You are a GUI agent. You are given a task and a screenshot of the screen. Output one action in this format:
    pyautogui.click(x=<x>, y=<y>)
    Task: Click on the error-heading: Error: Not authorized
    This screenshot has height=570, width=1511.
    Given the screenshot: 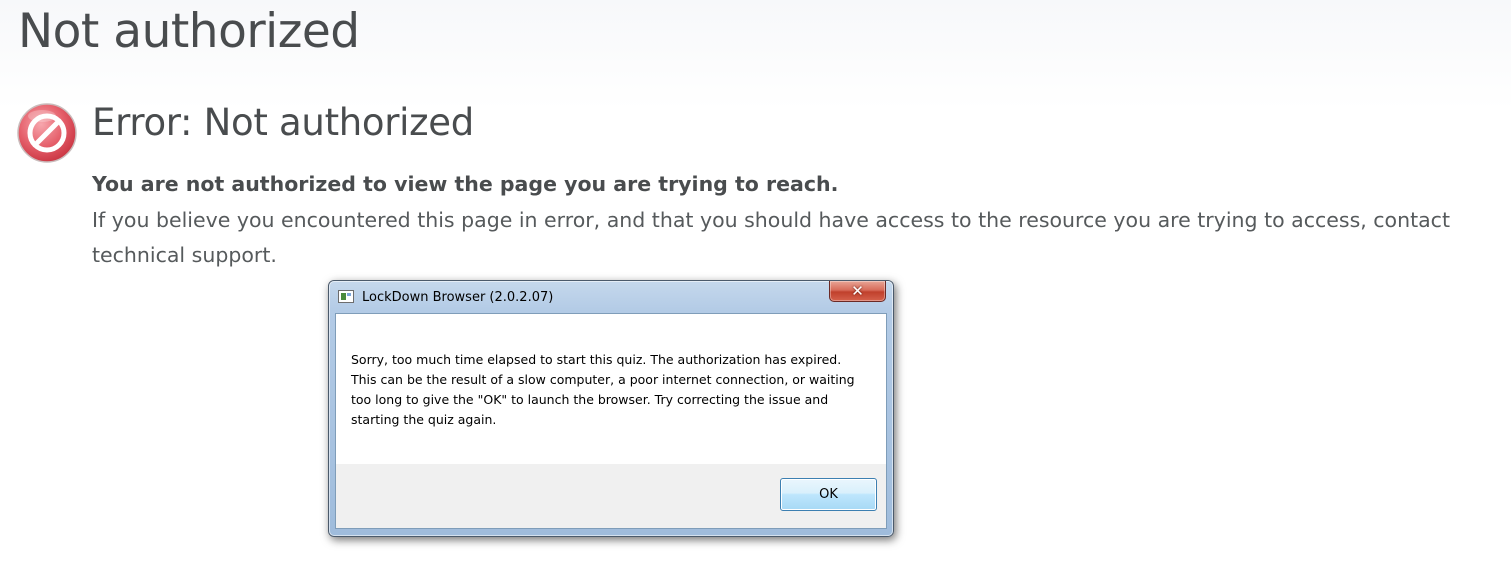 What is the action you would take?
    pyautogui.click(x=283, y=122)
    